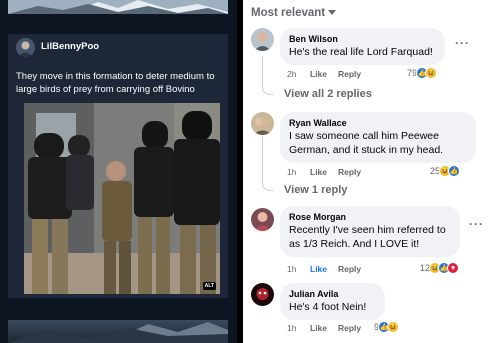  Describe the element at coordinates (362, 39) in the screenshot. I see `comment-author: Ben Wilson` at that location.